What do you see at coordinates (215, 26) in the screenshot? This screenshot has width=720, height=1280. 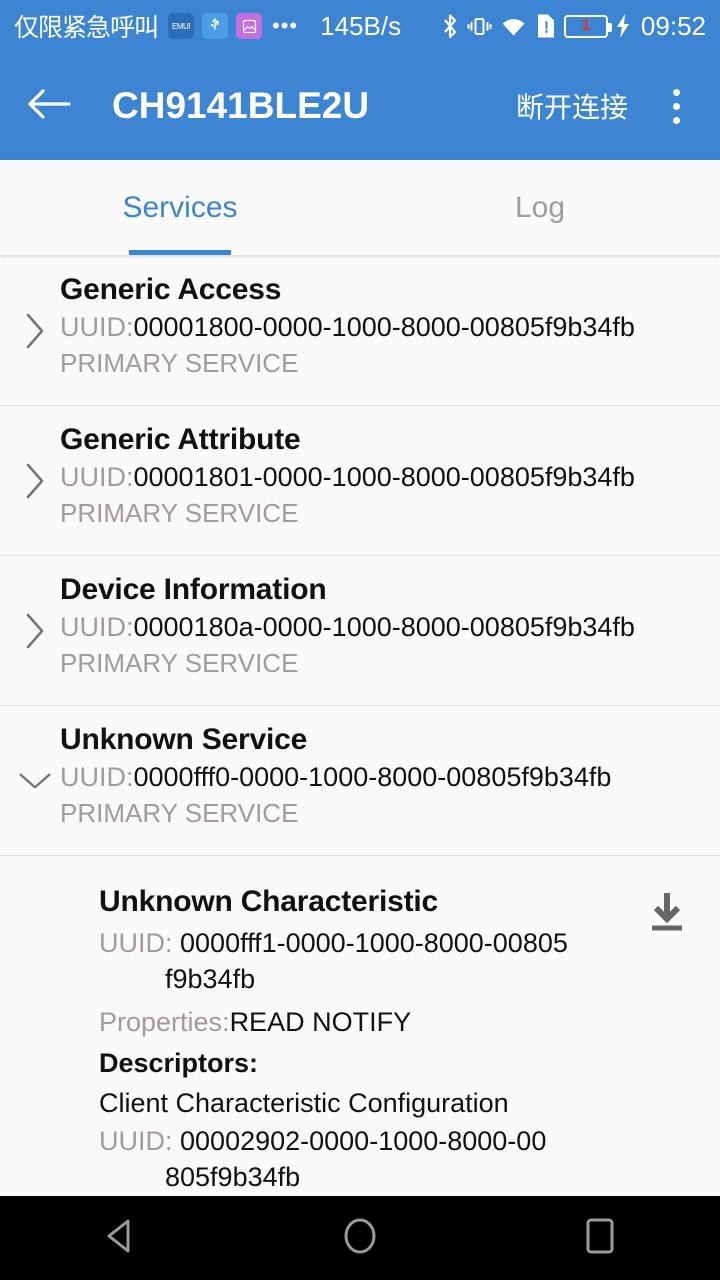 I see `usb-icon` at bounding box center [215, 26].